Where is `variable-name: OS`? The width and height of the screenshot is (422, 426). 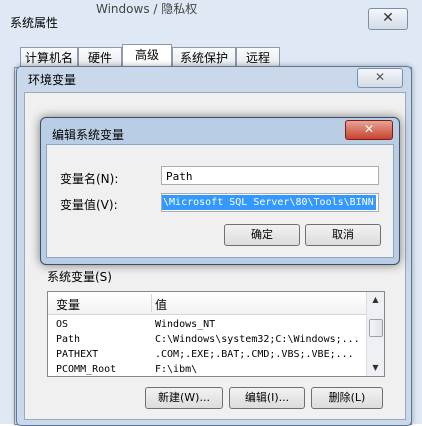 variable-name: OS is located at coordinates (62, 324).